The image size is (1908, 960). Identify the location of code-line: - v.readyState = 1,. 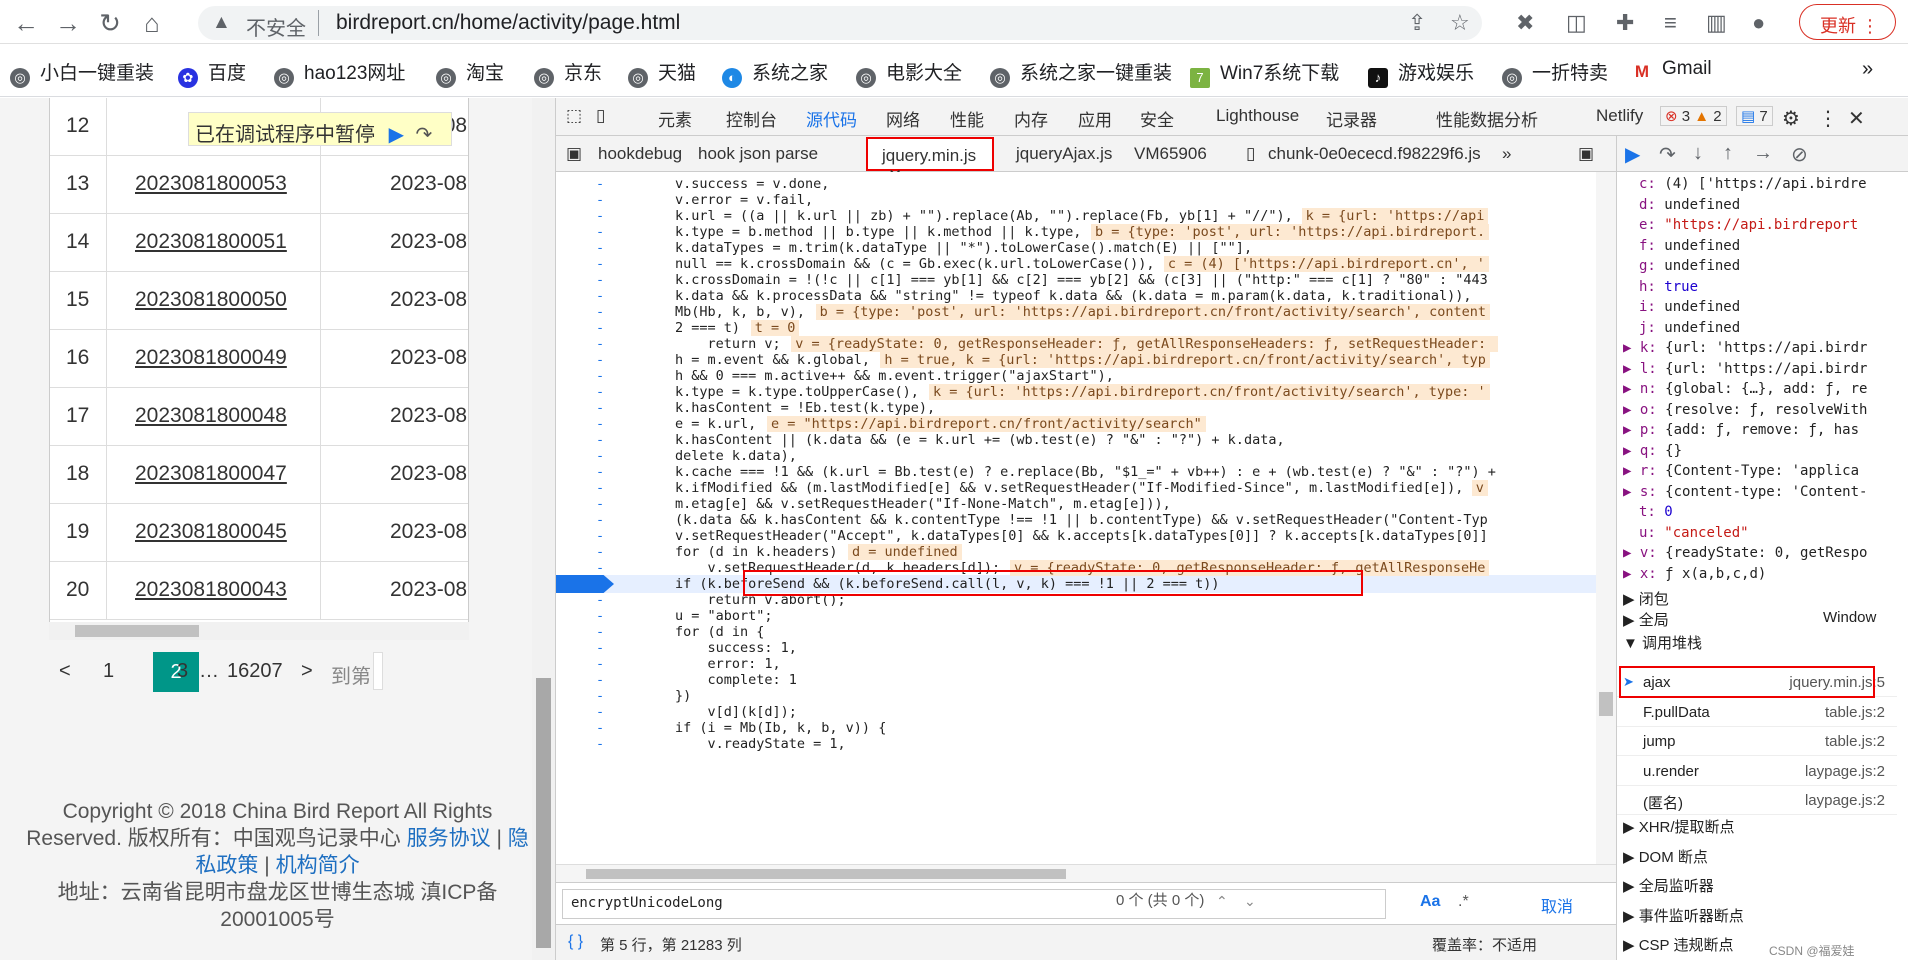
(1086, 744).